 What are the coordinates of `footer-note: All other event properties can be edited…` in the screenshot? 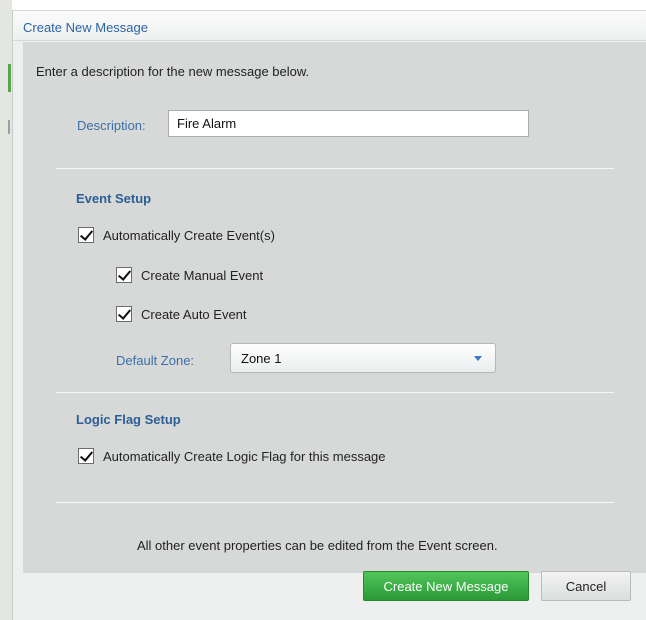 It's located at (317, 545).